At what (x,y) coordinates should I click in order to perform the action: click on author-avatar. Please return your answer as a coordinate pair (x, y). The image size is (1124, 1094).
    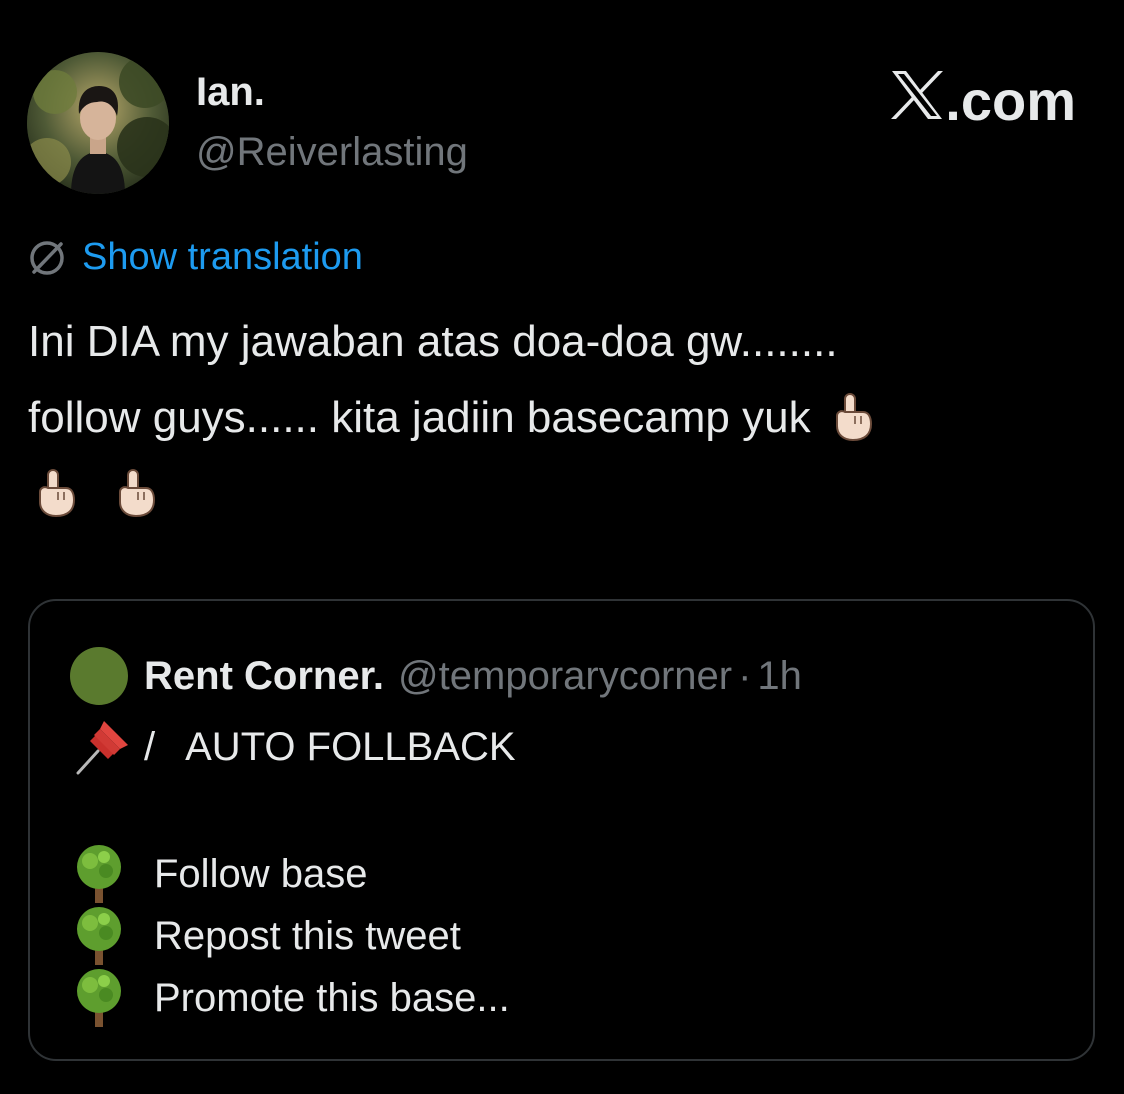
    Looking at the image, I should click on (98, 123).